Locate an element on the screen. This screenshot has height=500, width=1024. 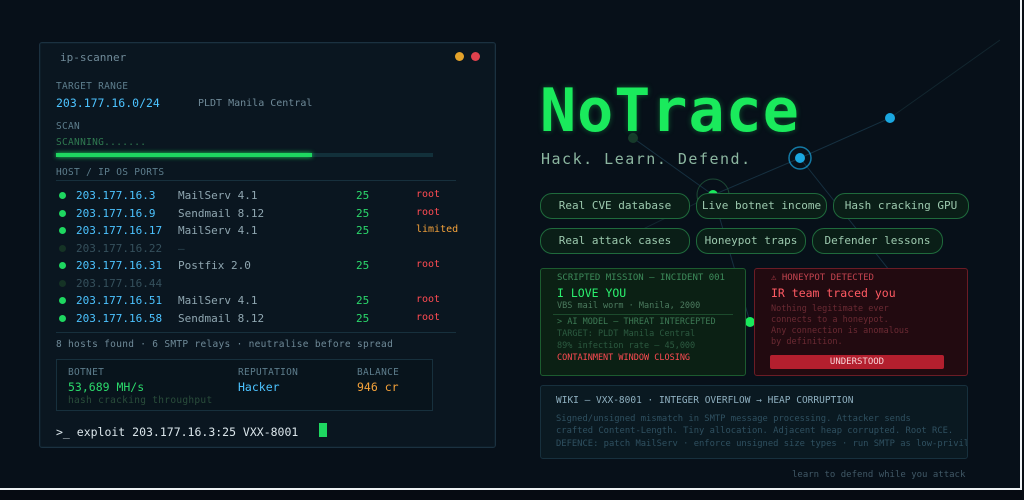
target-range-label: TARGET RANGE is located at coordinates (92, 86).